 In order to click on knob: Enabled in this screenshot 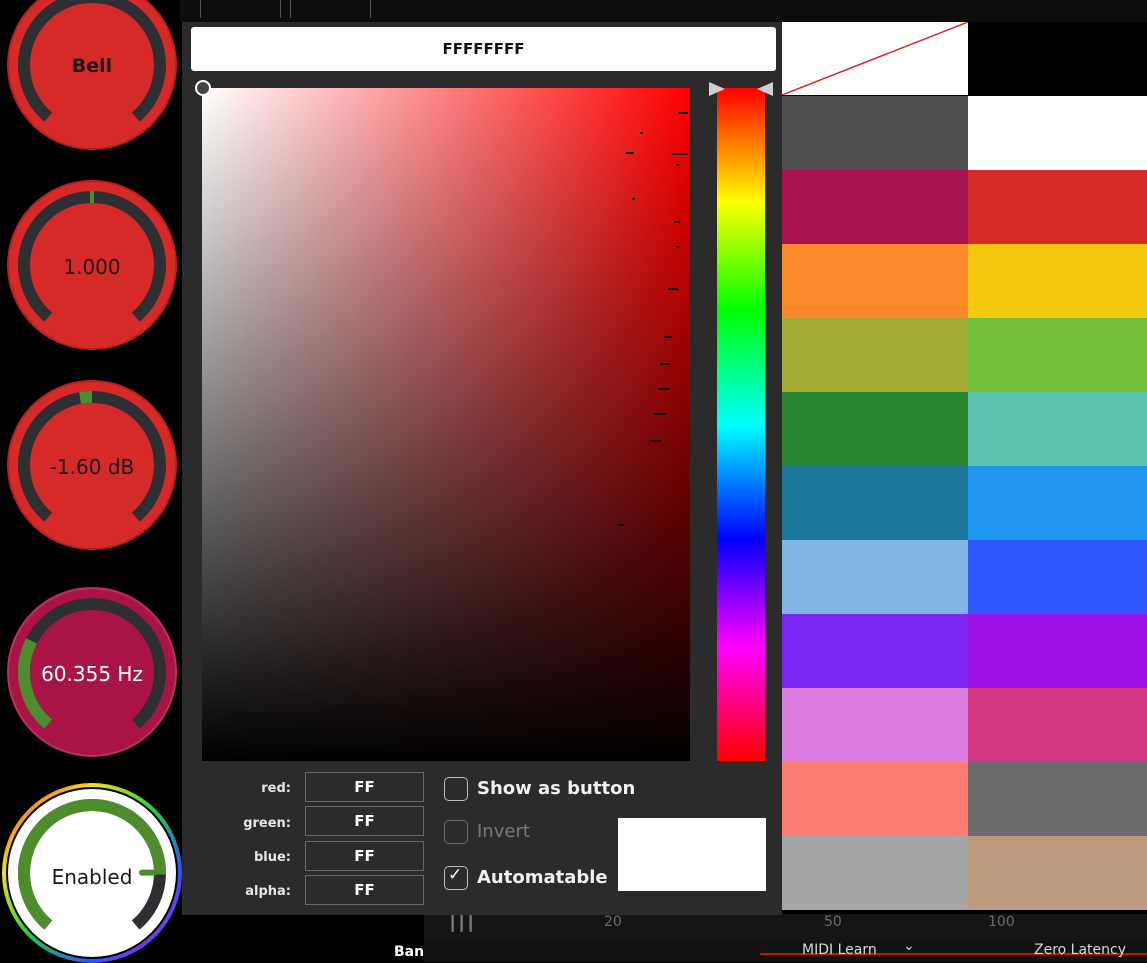, I will do `click(92, 873)`.